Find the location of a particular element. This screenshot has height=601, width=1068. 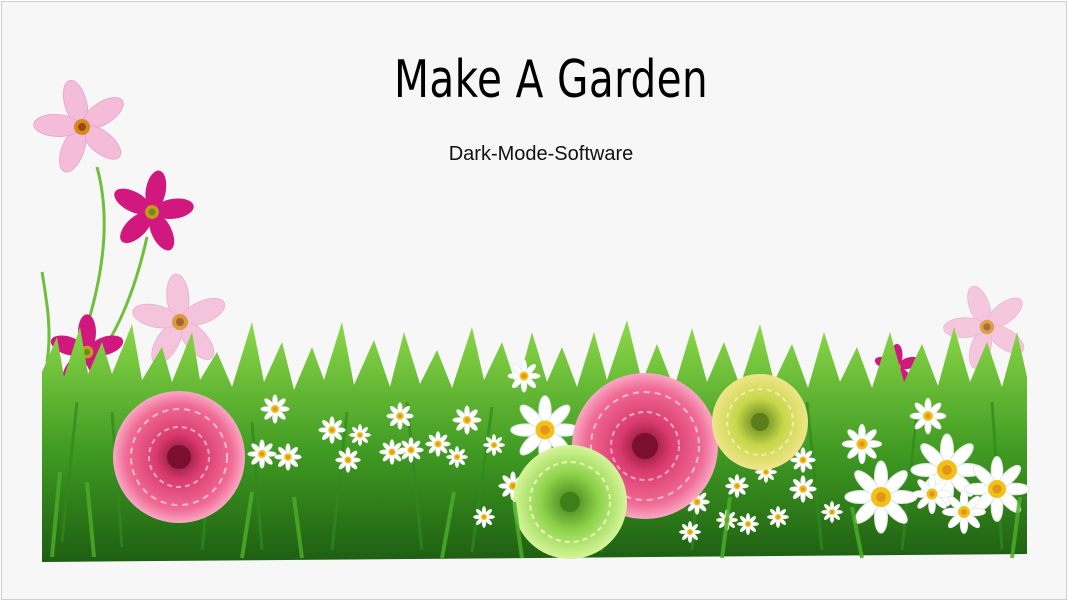

green-dahlia is located at coordinates (570, 502).